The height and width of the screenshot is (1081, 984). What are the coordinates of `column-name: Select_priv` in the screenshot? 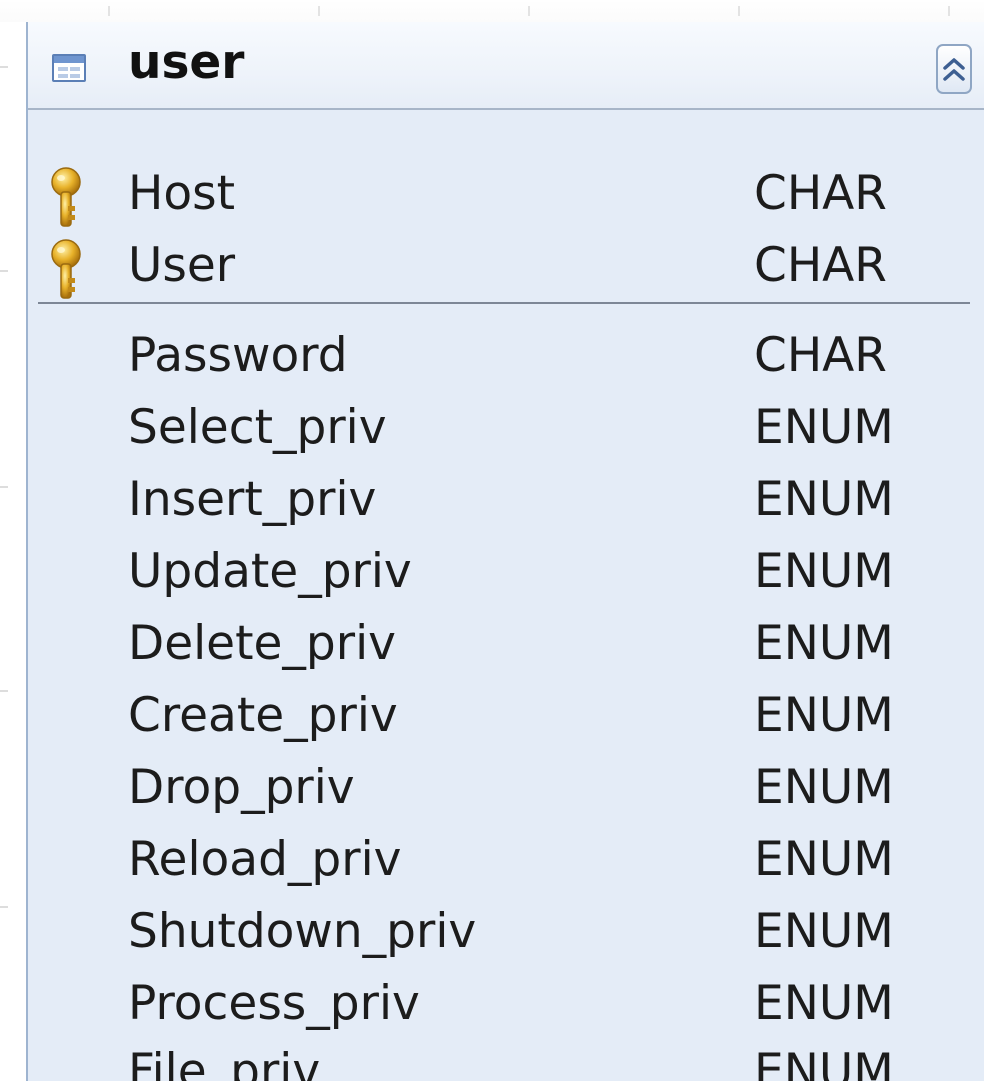 It's located at (257, 427).